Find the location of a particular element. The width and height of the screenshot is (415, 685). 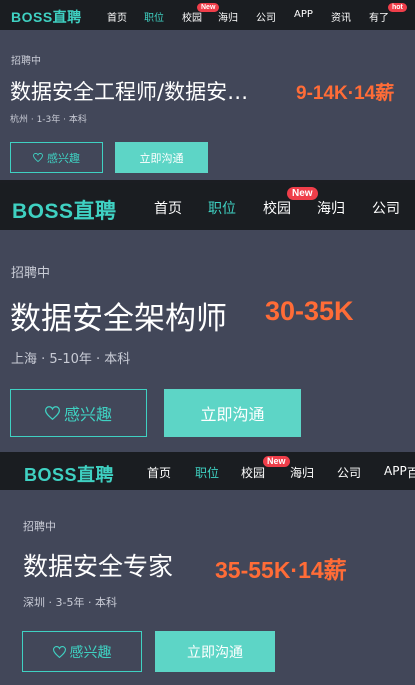

salary: 9-14K·14薪 is located at coordinates (345, 93).